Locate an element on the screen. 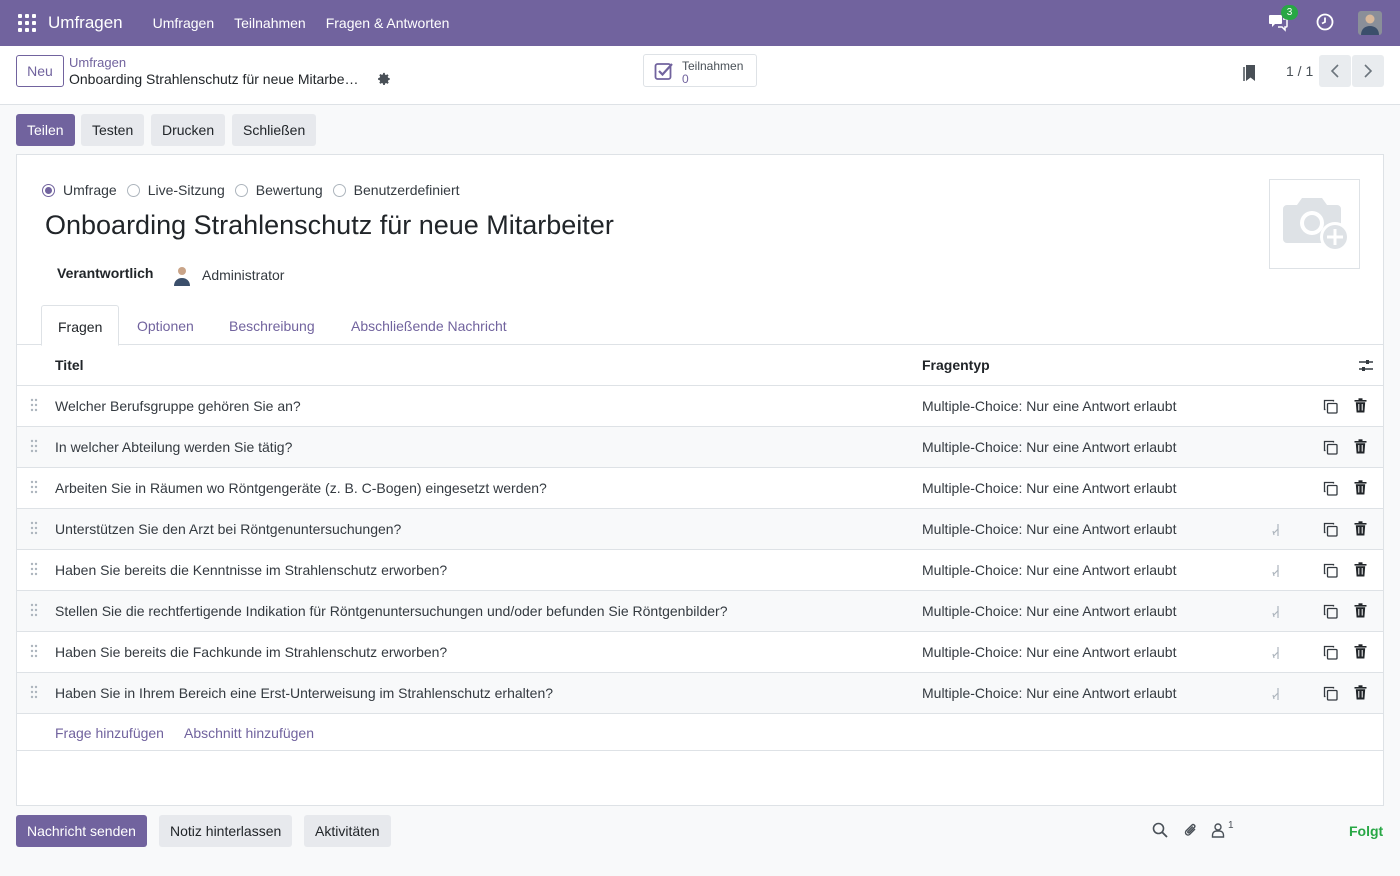 Image resolution: width=1400 pixels, height=876 pixels. share-button: Teilen is located at coordinates (45, 130).